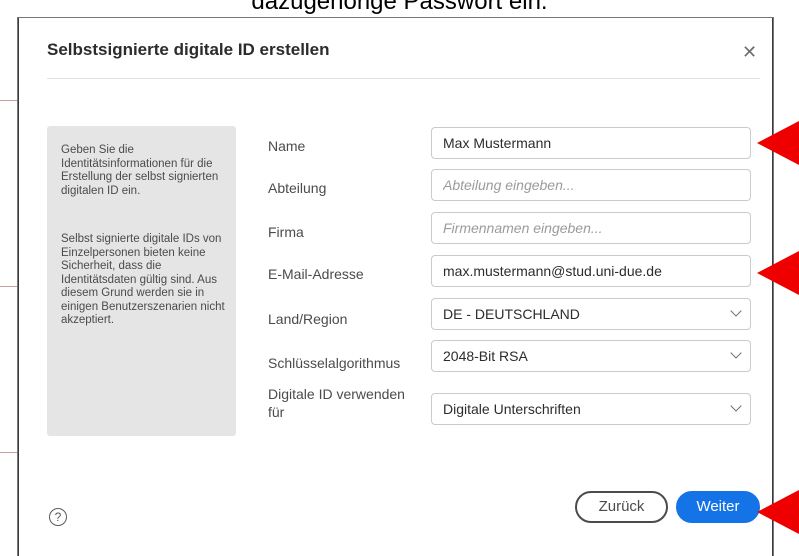 This screenshot has width=799, height=556. Describe the element at coordinates (287, 146) in the screenshot. I see `name-label: Name` at that location.